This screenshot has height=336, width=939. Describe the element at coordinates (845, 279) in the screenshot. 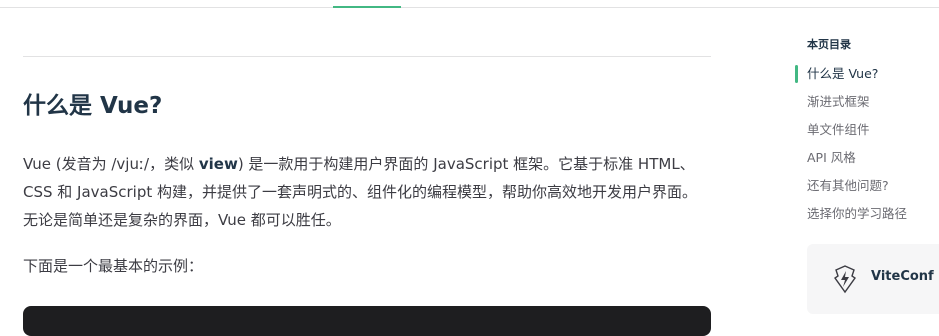

I see `viteconf-logo-icon` at that location.